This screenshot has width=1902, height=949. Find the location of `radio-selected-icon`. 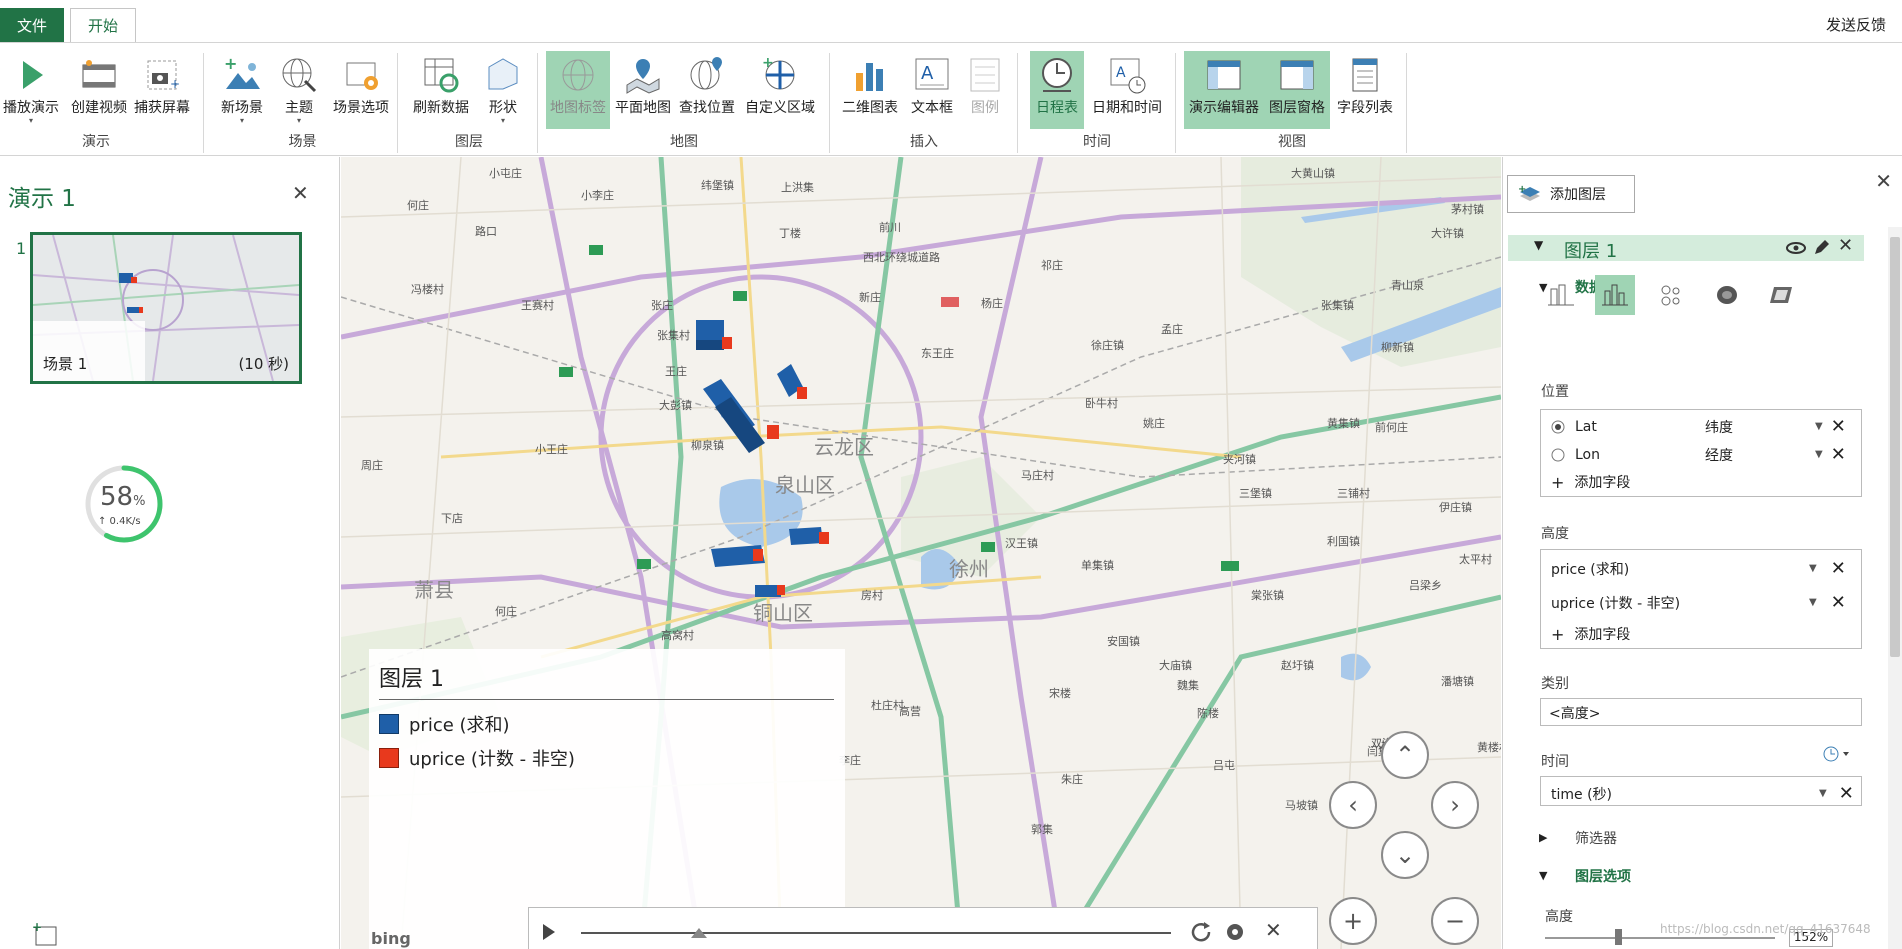

radio-selected-icon is located at coordinates (1558, 427).